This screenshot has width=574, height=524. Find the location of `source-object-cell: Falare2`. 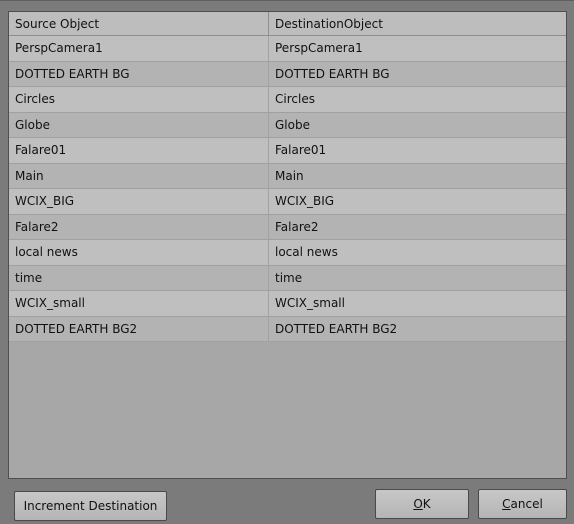

source-object-cell: Falare2 is located at coordinates (139, 226).